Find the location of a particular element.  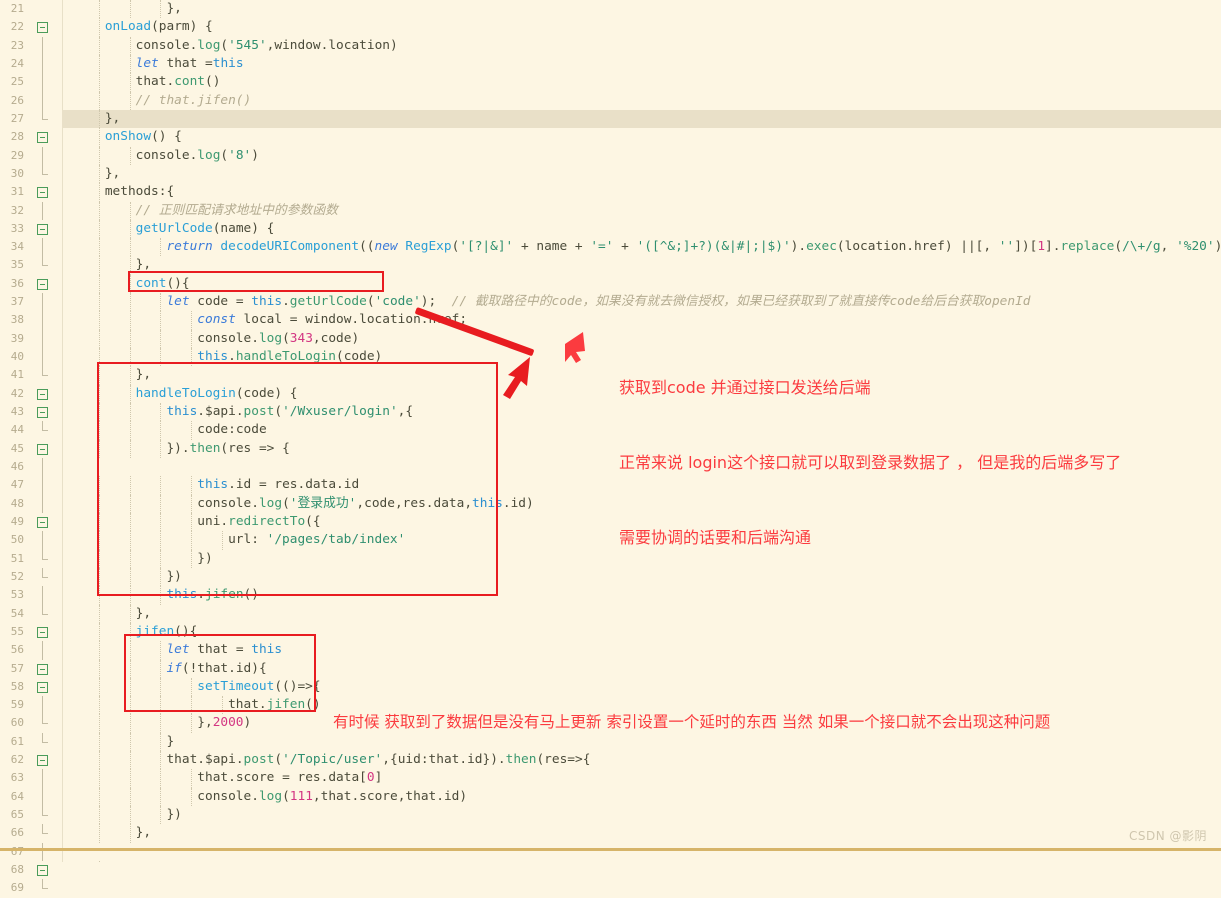

gutter-line: 48 is located at coordinates (31, 503).